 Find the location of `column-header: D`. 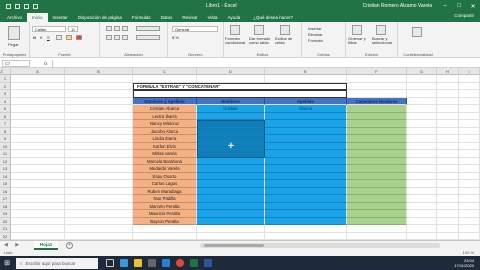

column-header: D is located at coordinates (231, 71).